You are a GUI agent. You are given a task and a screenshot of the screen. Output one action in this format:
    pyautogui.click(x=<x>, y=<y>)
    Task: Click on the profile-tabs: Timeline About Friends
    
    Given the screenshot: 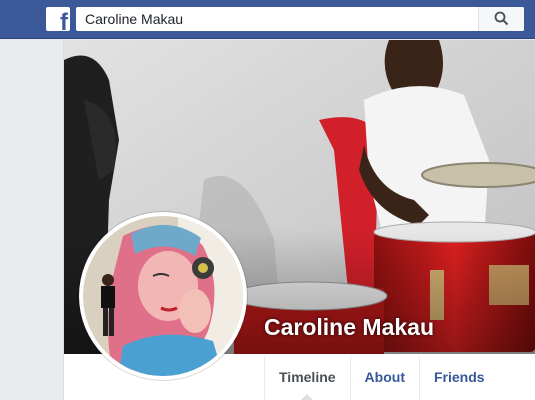 What is the action you would take?
    pyautogui.click(x=381, y=378)
    